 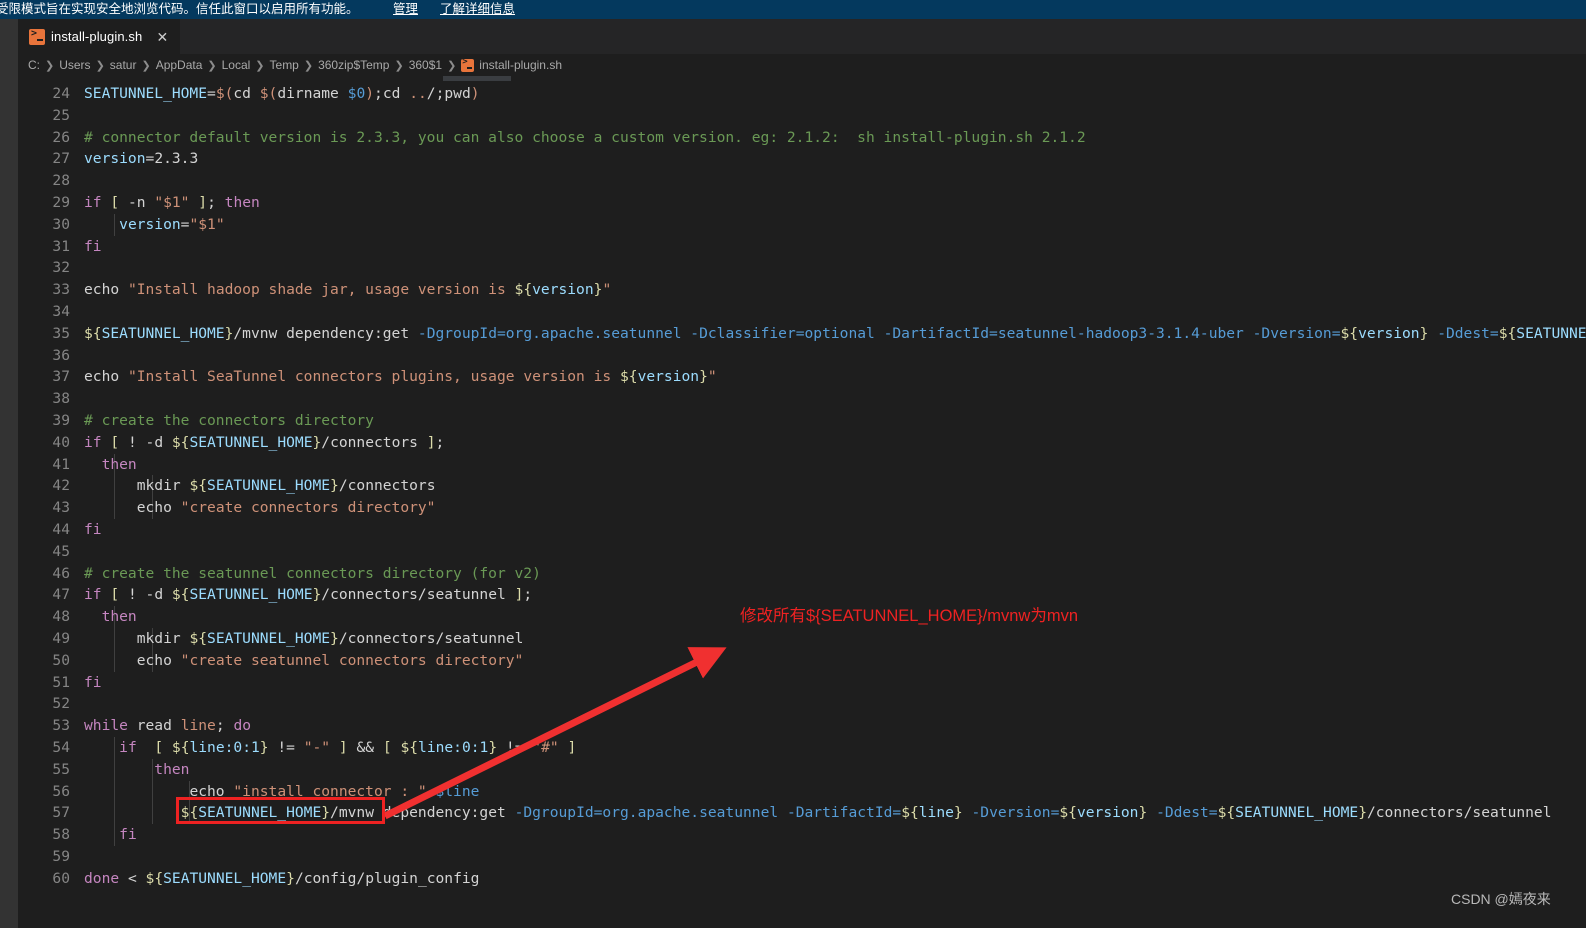 I want to click on code-line: 32, so click(x=802, y=268).